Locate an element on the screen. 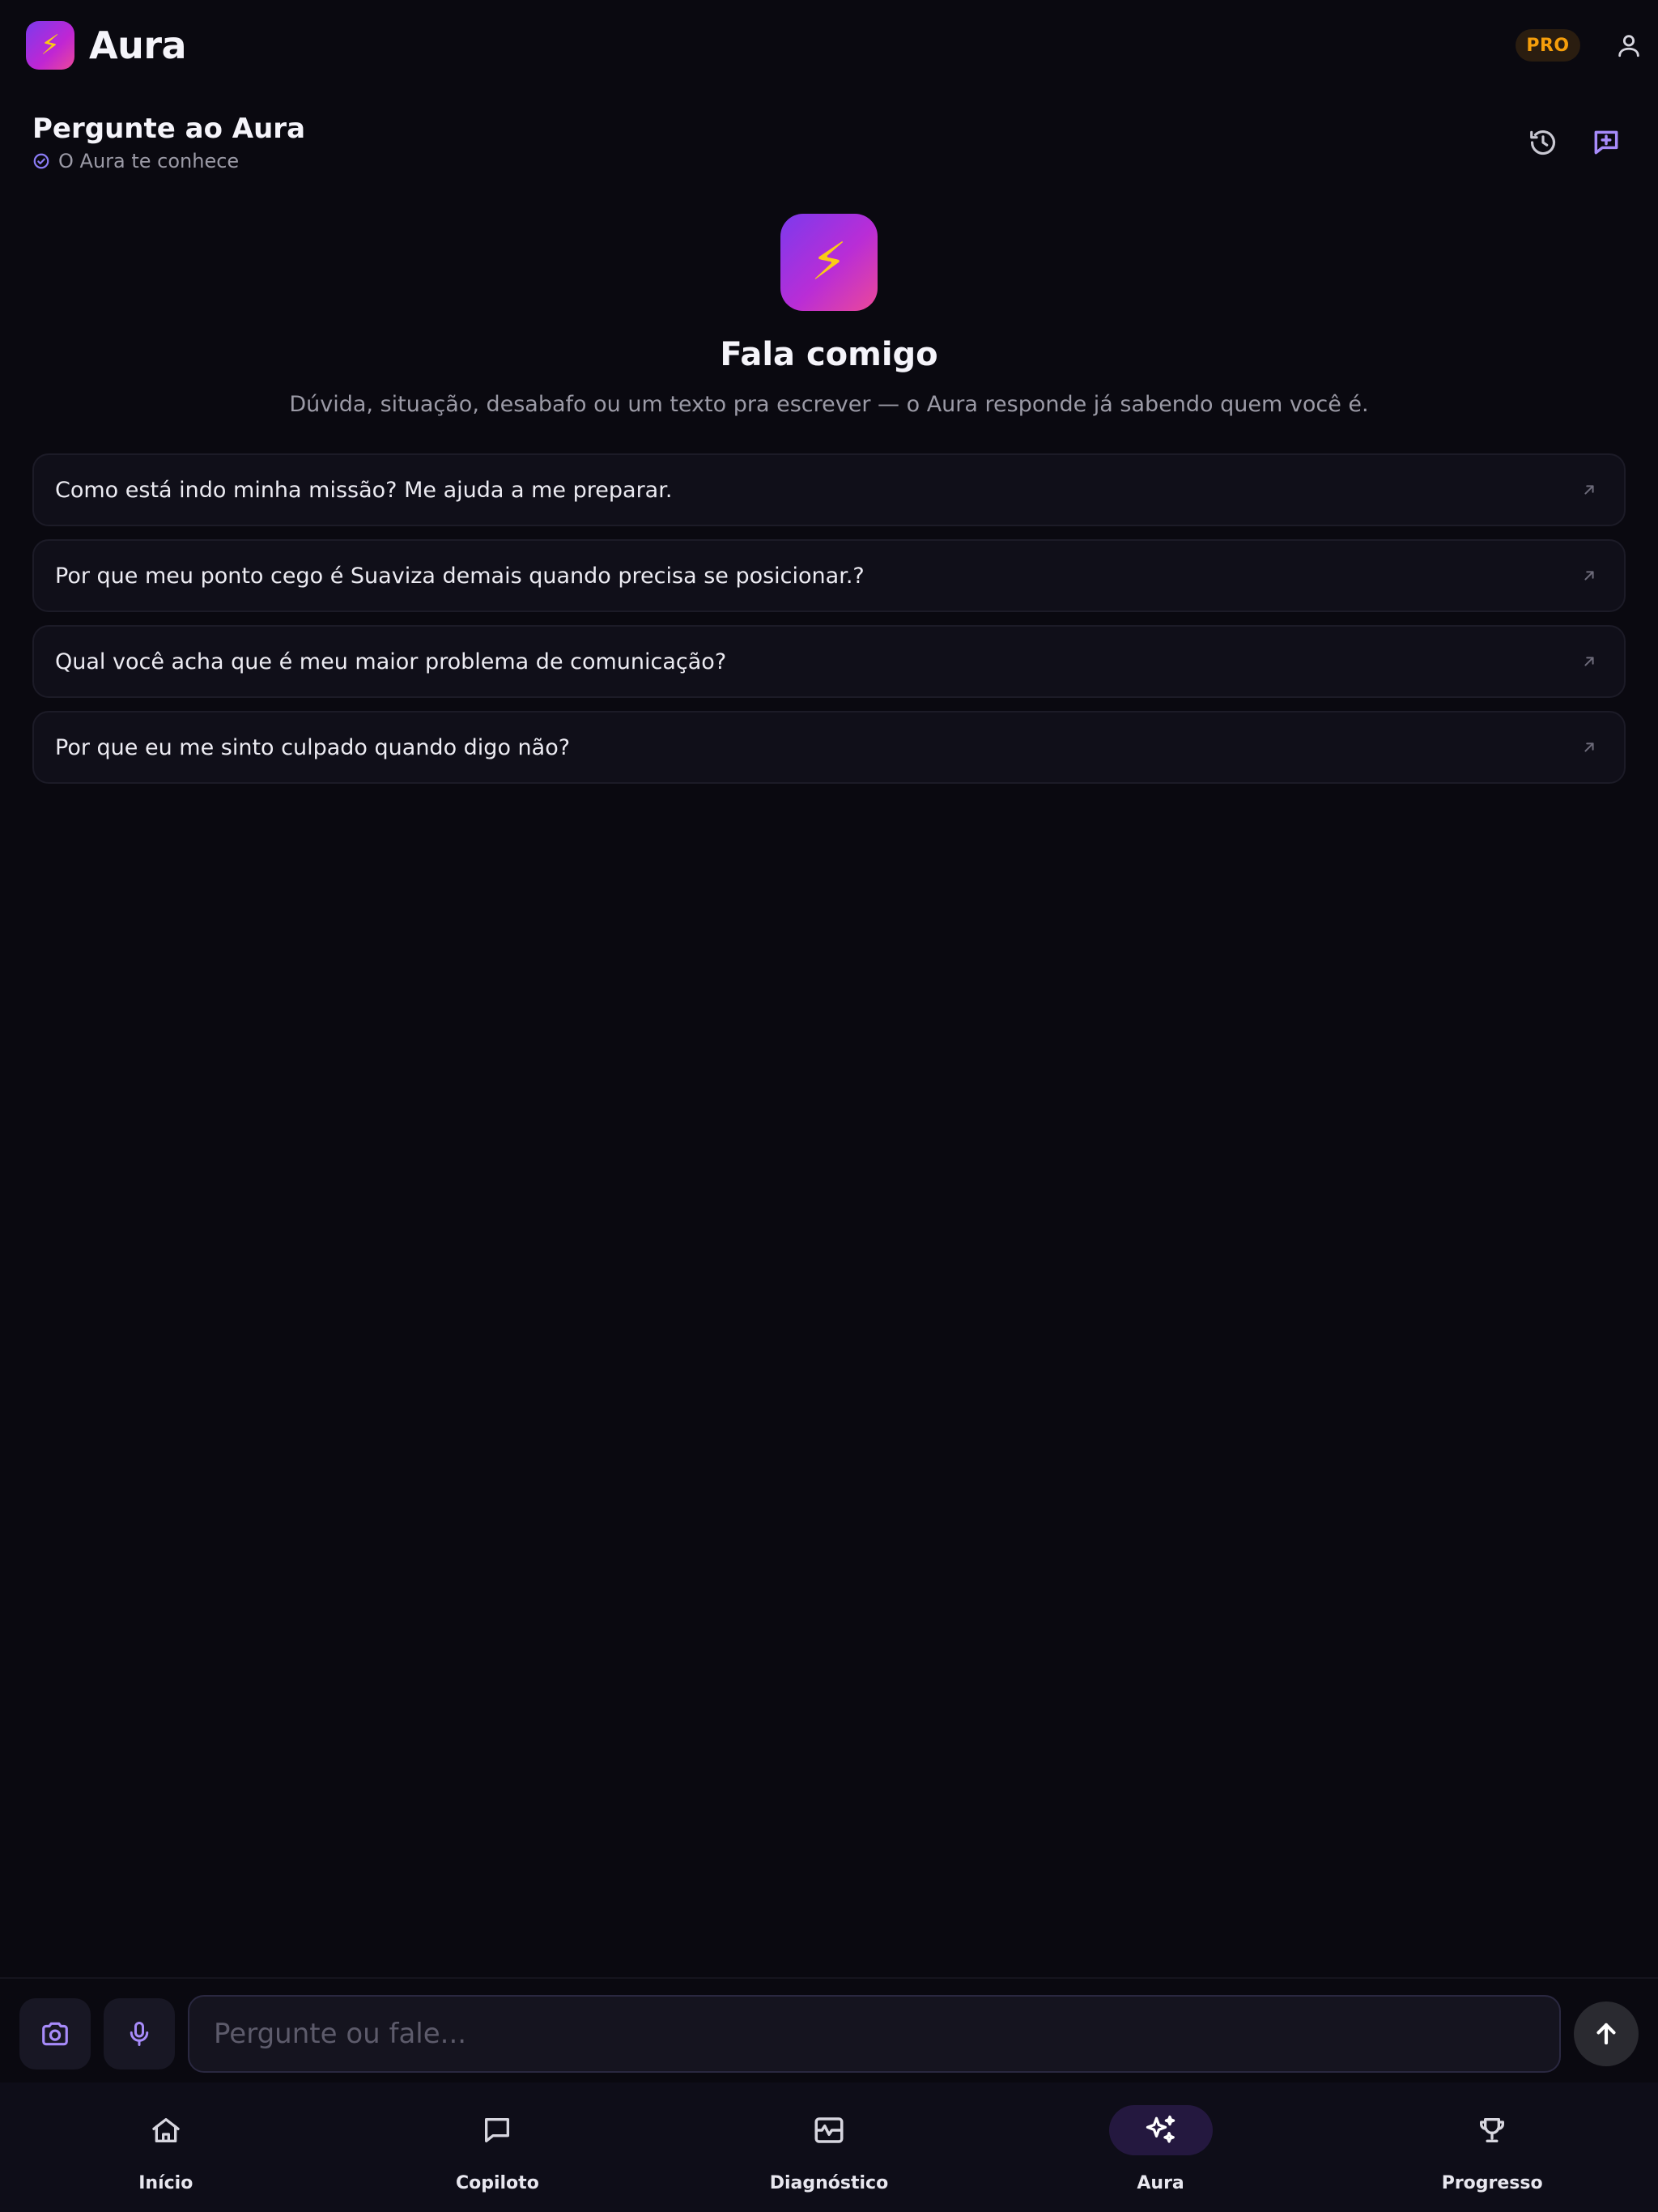 This screenshot has width=1658, height=2212. nav-item-inicio: Início is located at coordinates (166, 2147).